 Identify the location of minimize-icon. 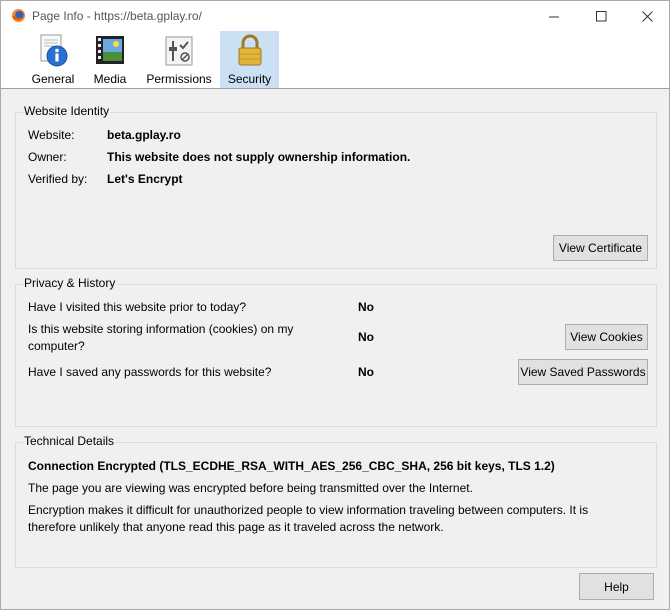
(553, 16).